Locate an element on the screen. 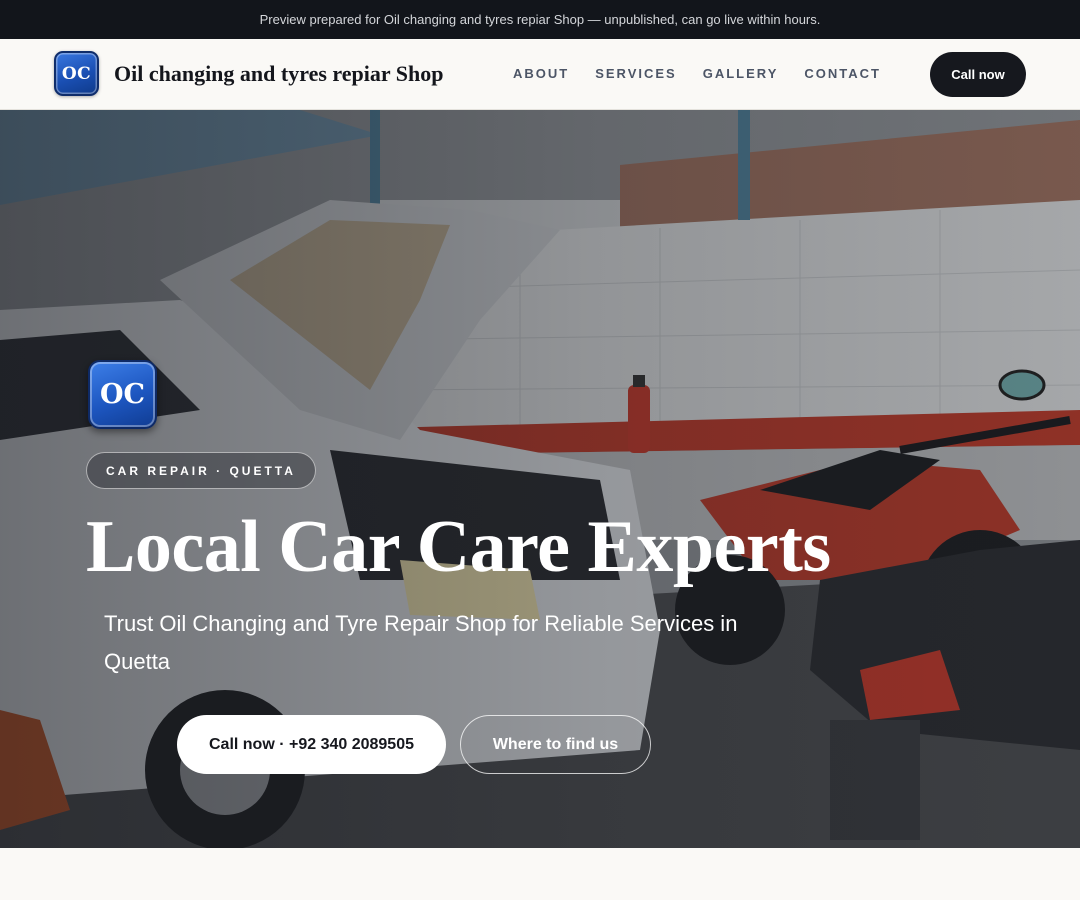 The width and height of the screenshot is (1080, 900). main-nav: ABOUT SERVICES GALLERY CONTACT is located at coordinates (697, 73).